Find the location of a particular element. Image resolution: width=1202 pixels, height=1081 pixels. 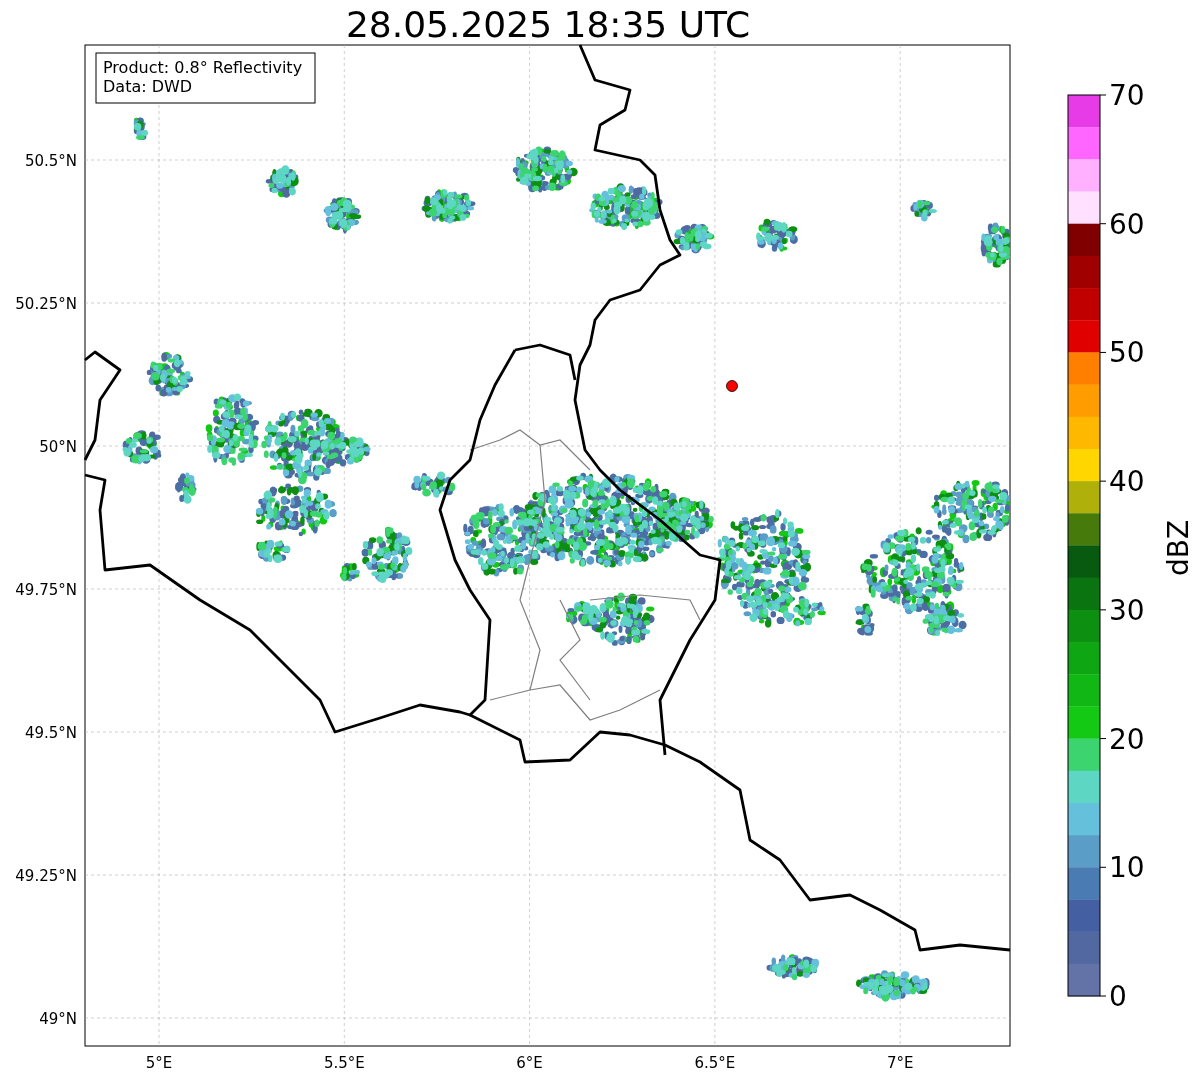

colorbar-tick-label: 30 is located at coordinates (1127, 610).